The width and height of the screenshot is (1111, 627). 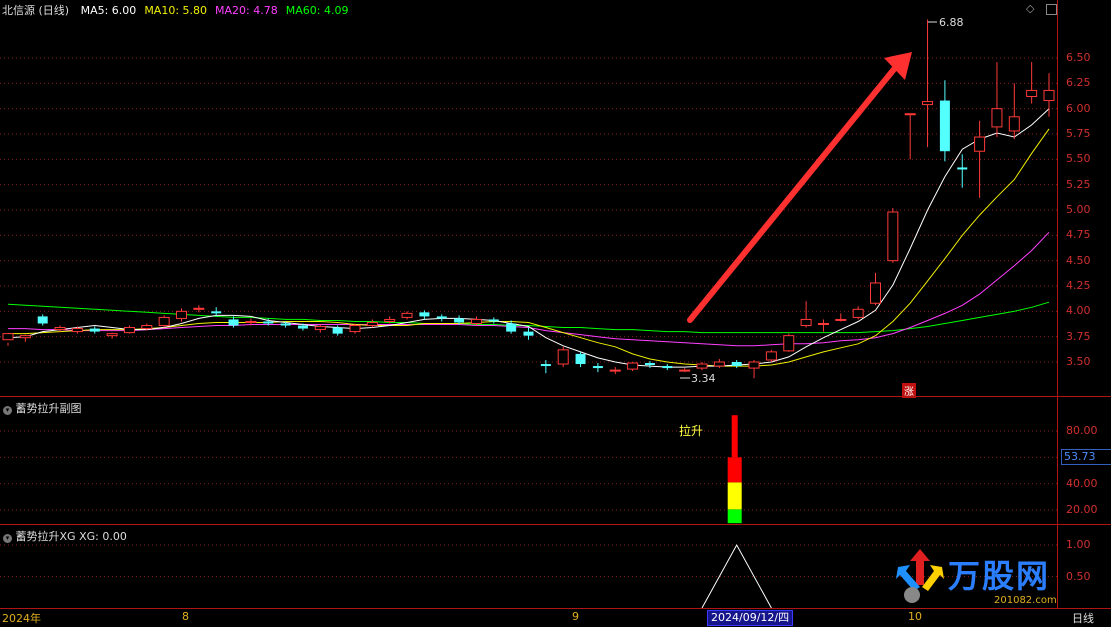 I want to click on axis-separator, so click(x=1057, y=304).